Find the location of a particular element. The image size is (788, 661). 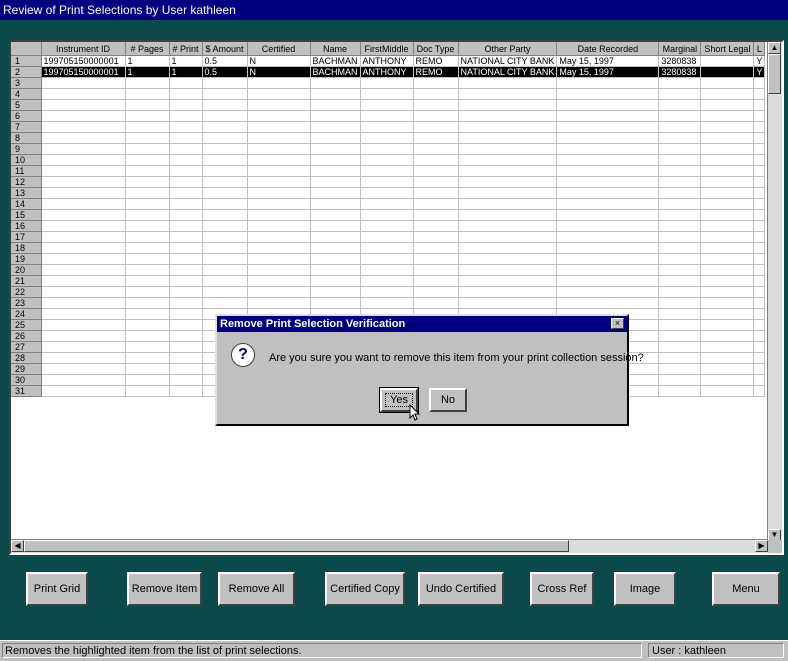

column-header: Instrument ID is located at coordinates (83, 49).